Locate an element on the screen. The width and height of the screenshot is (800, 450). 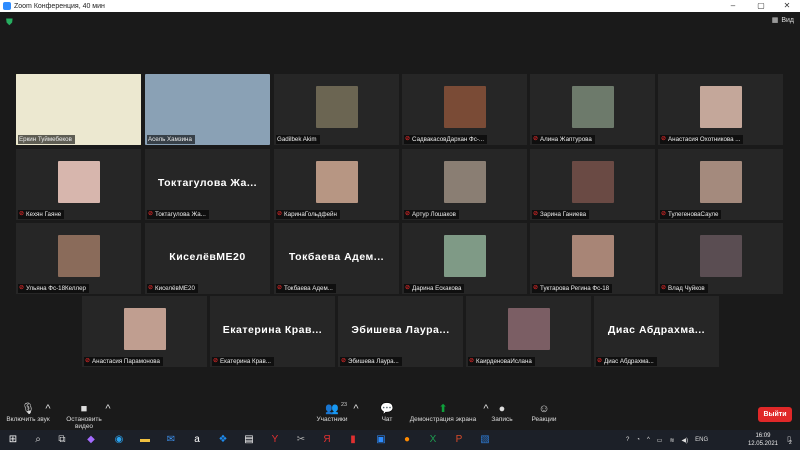
participant-tile: ⊘ КаирденоваИслана is located at coordinates (528, 331).